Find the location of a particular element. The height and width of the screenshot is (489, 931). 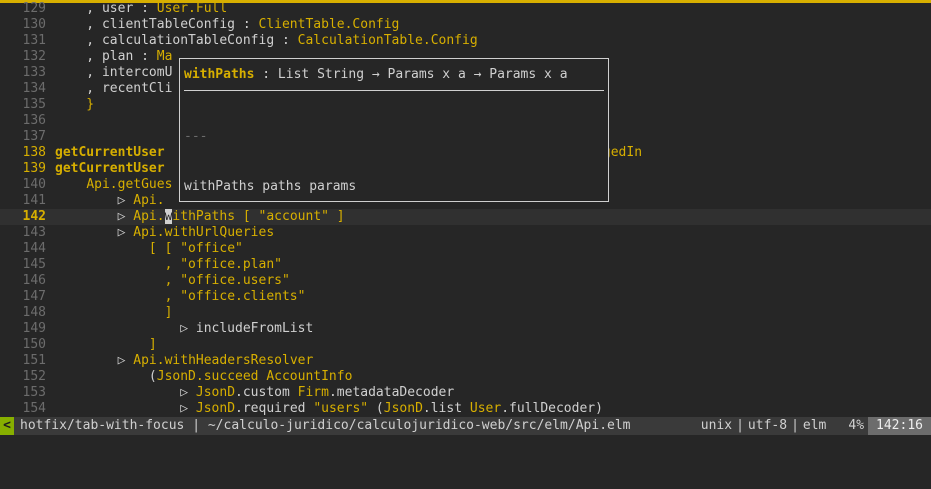

code-token: , plan : is located at coordinates (106, 56).